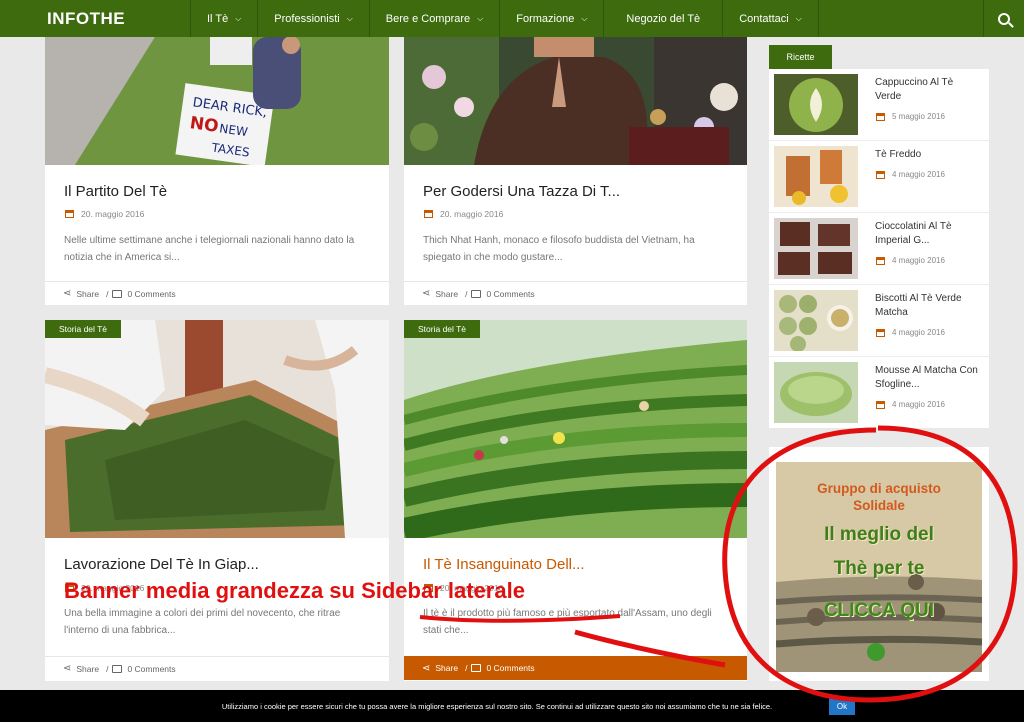 This screenshot has height=722, width=1024. Describe the element at coordinates (217, 101) in the screenshot. I see `article-image: DEAR RICK, NO NEW TAXES` at that location.